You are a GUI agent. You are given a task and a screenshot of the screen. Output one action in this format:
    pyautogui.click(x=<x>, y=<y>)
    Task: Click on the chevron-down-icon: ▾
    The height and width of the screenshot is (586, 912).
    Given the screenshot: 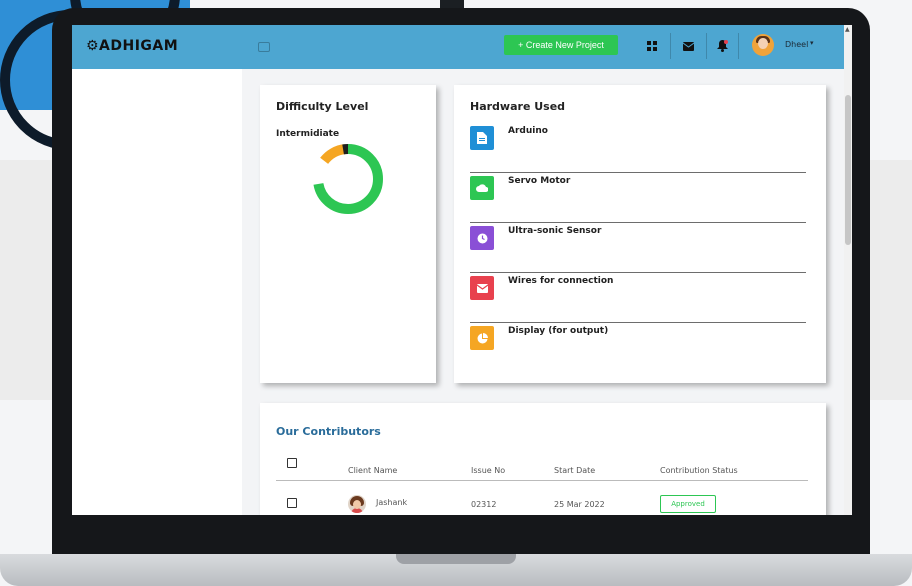 What is the action you would take?
    pyautogui.click(x=812, y=43)
    